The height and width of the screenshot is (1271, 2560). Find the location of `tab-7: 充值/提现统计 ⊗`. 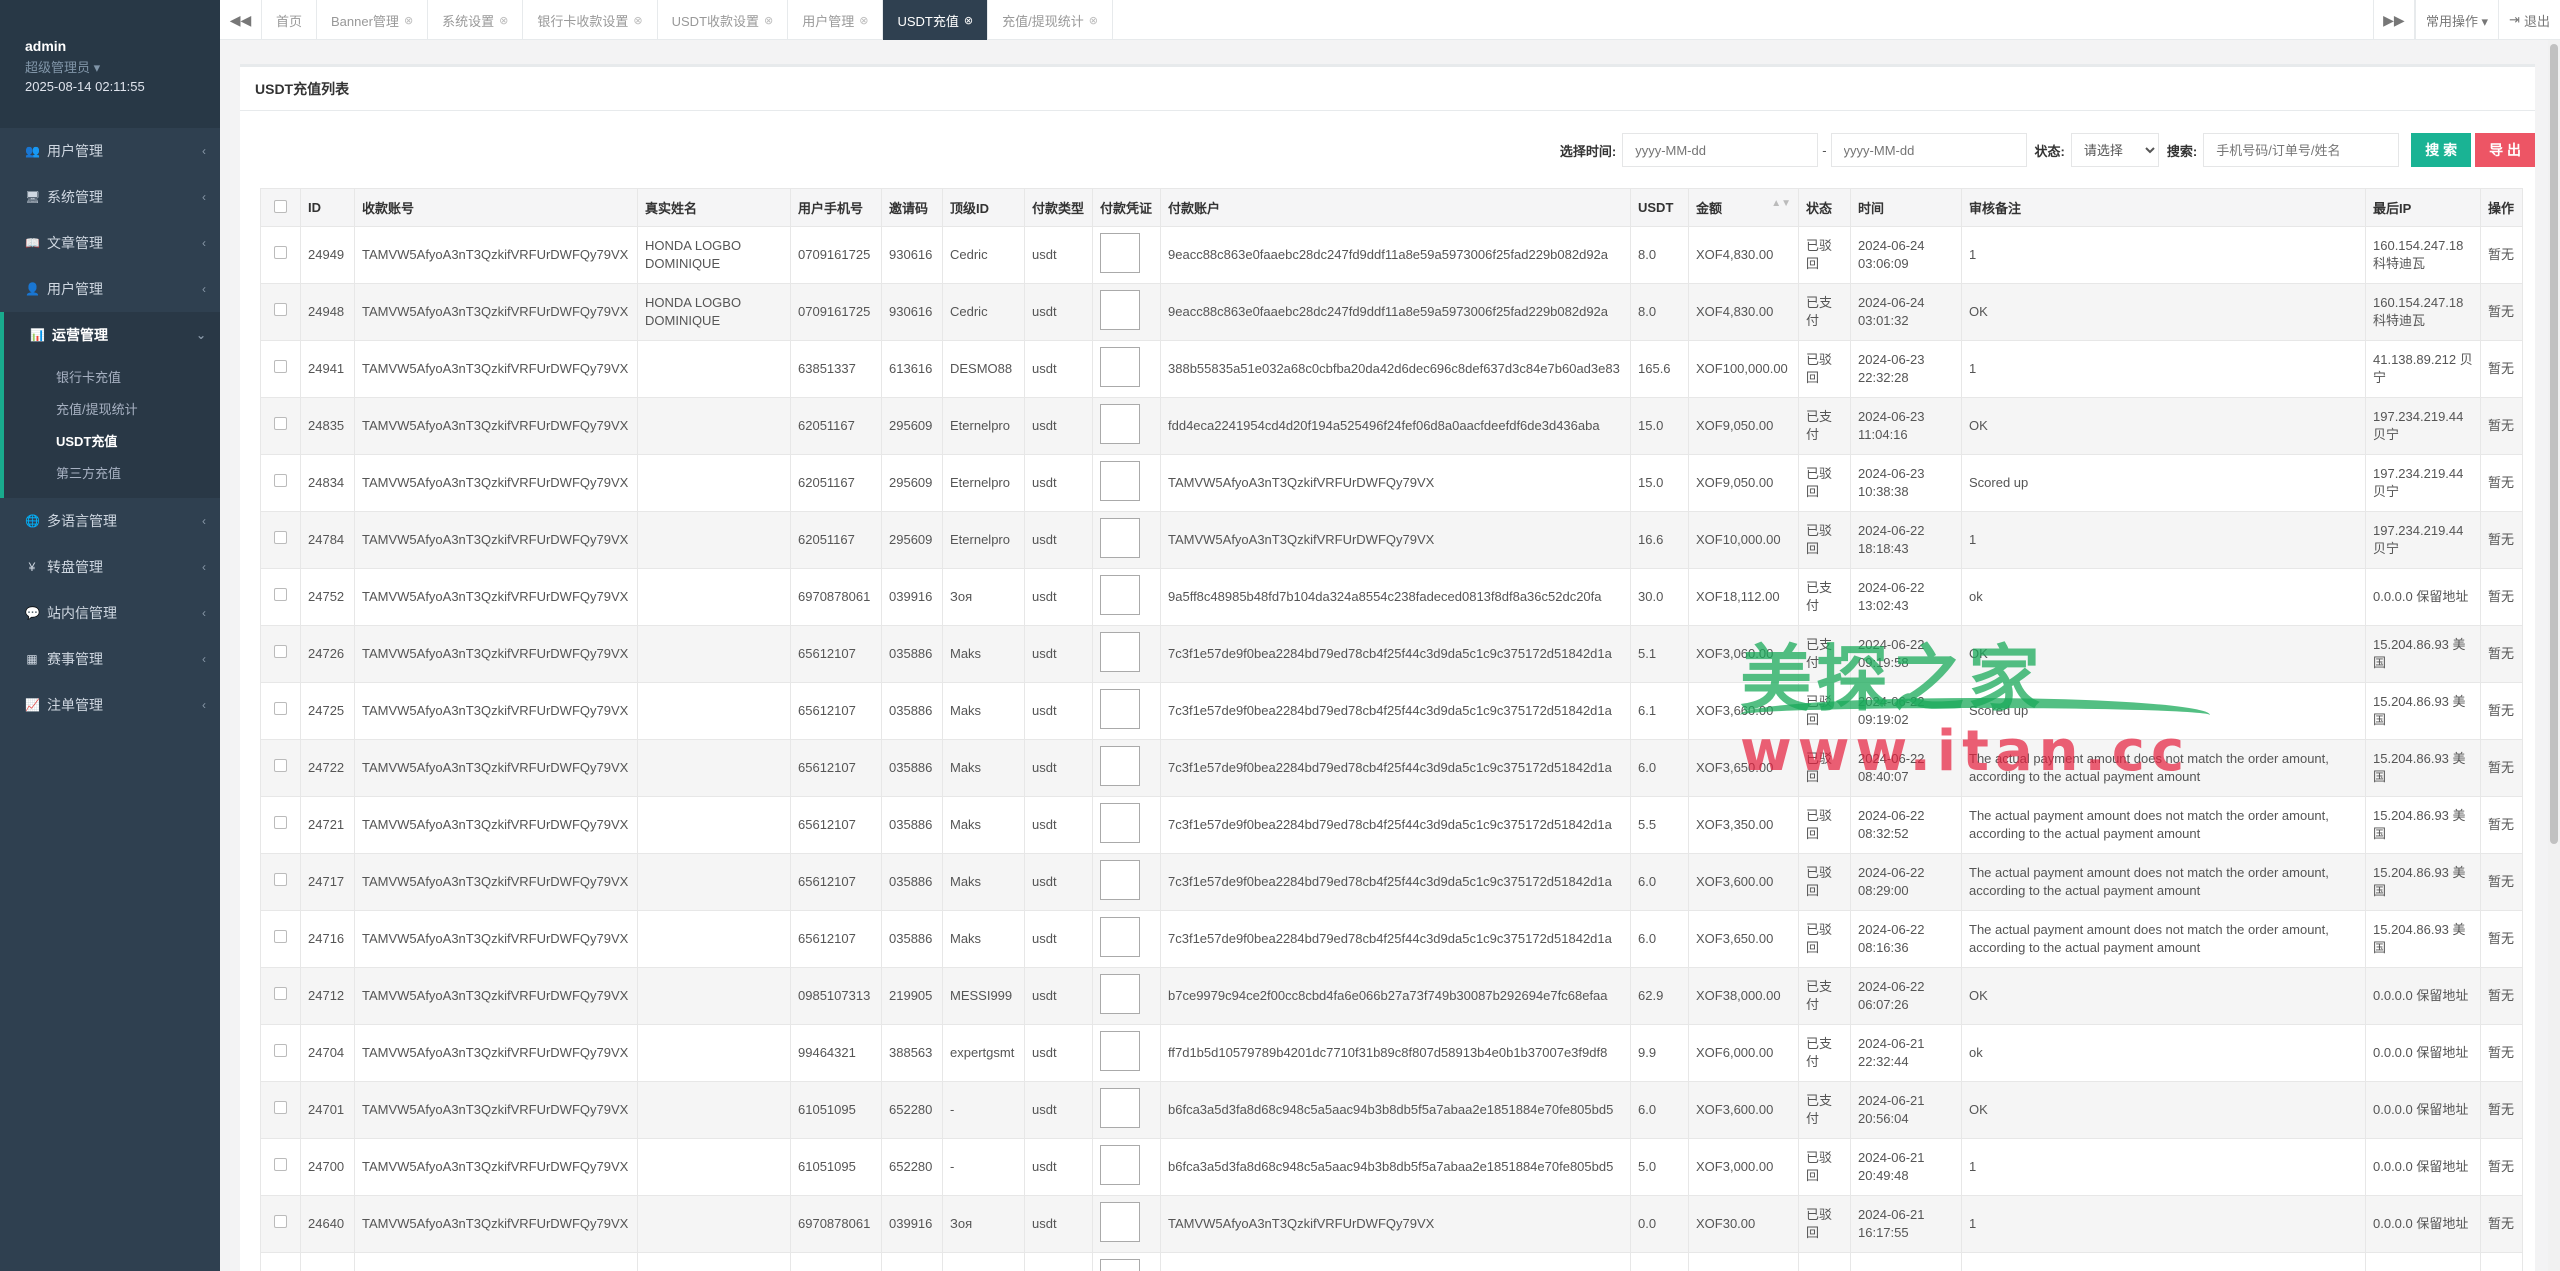

tab-7: 充值/提现统计 ⊗ is located at coordinates (1050, 20).